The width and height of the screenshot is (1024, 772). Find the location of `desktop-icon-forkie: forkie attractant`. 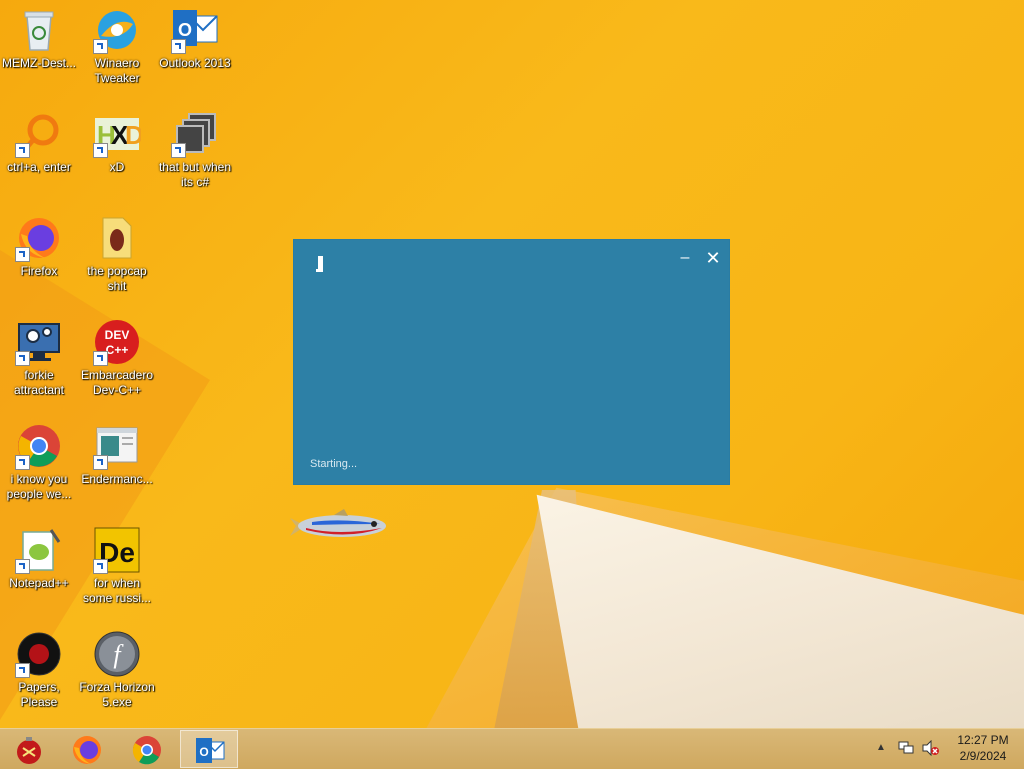

desktop-icon-forkie: forkie attractant is located at coordinates (39, 358).